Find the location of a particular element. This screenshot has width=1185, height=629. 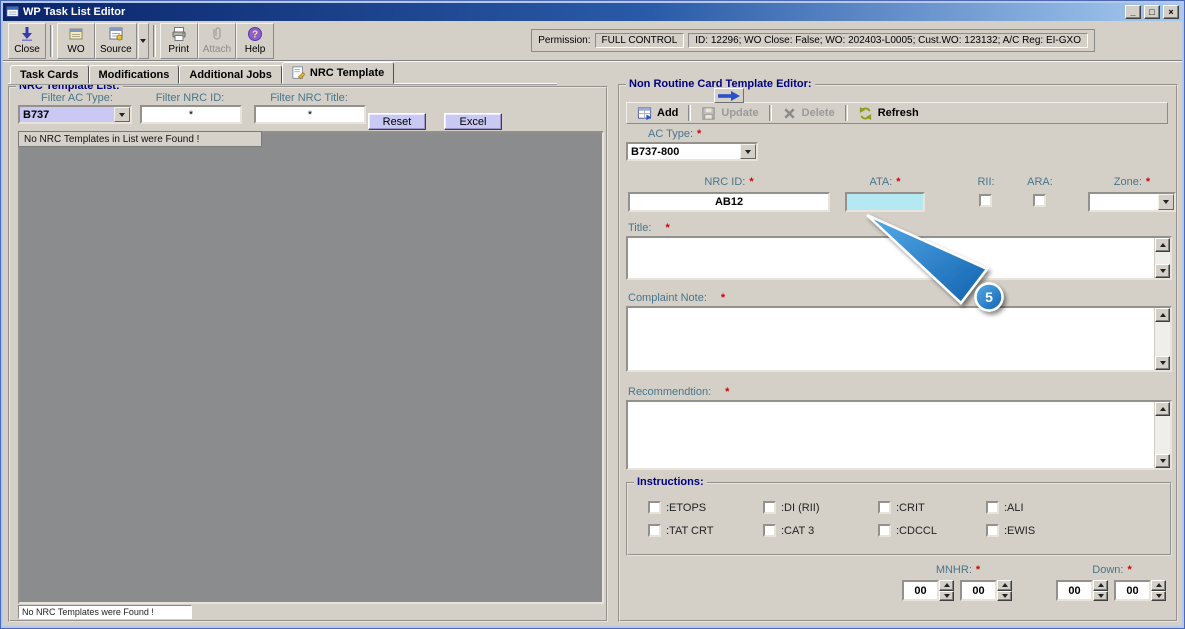

mnhr-minutes-value: 00 is located at coordinates (978, 590).